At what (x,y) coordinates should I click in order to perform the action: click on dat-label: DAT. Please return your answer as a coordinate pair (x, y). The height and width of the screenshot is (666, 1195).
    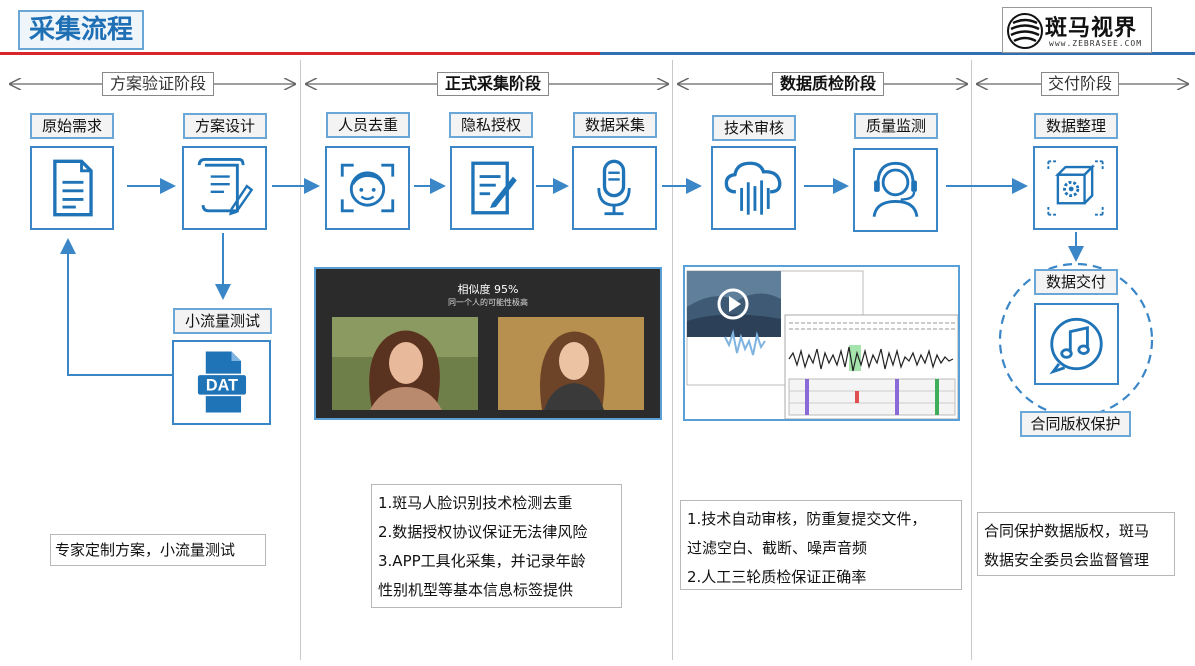
    Looking at the image, I should click on (222, 386).